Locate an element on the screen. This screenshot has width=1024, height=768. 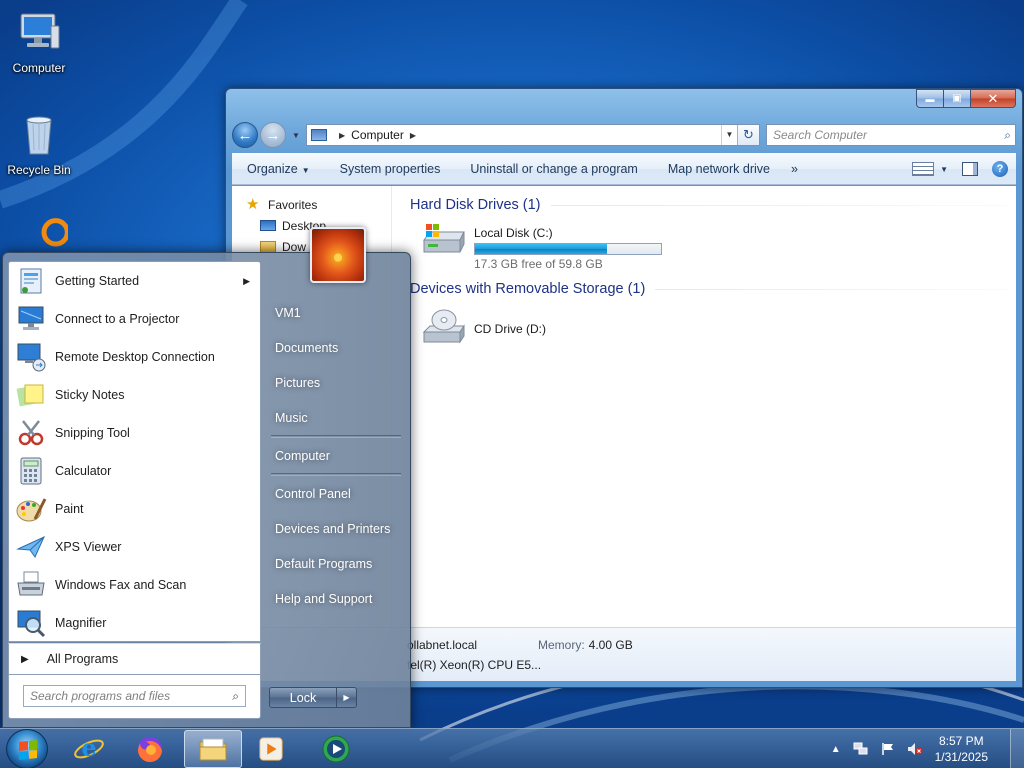
snipping-tool-icon is located at coordinates (31, 433).